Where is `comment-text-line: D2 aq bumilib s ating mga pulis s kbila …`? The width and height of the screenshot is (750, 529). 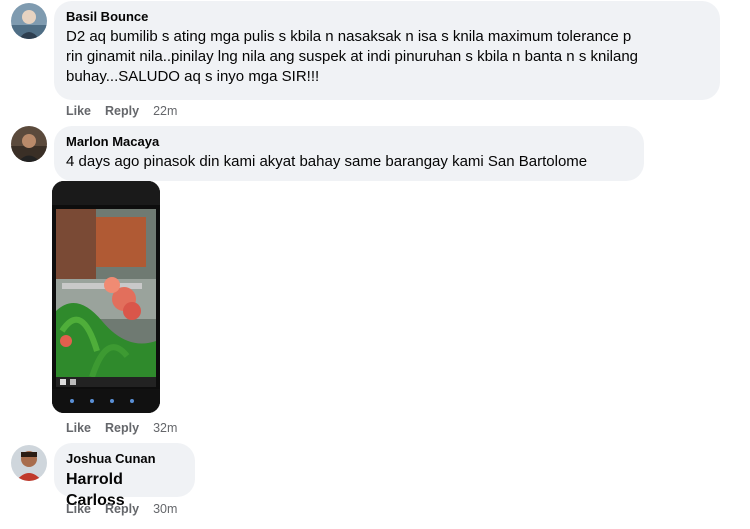
comment-text-line: D2 aq bumilib s ating mga pulis s kbila … is located at coordinates (349, 36).